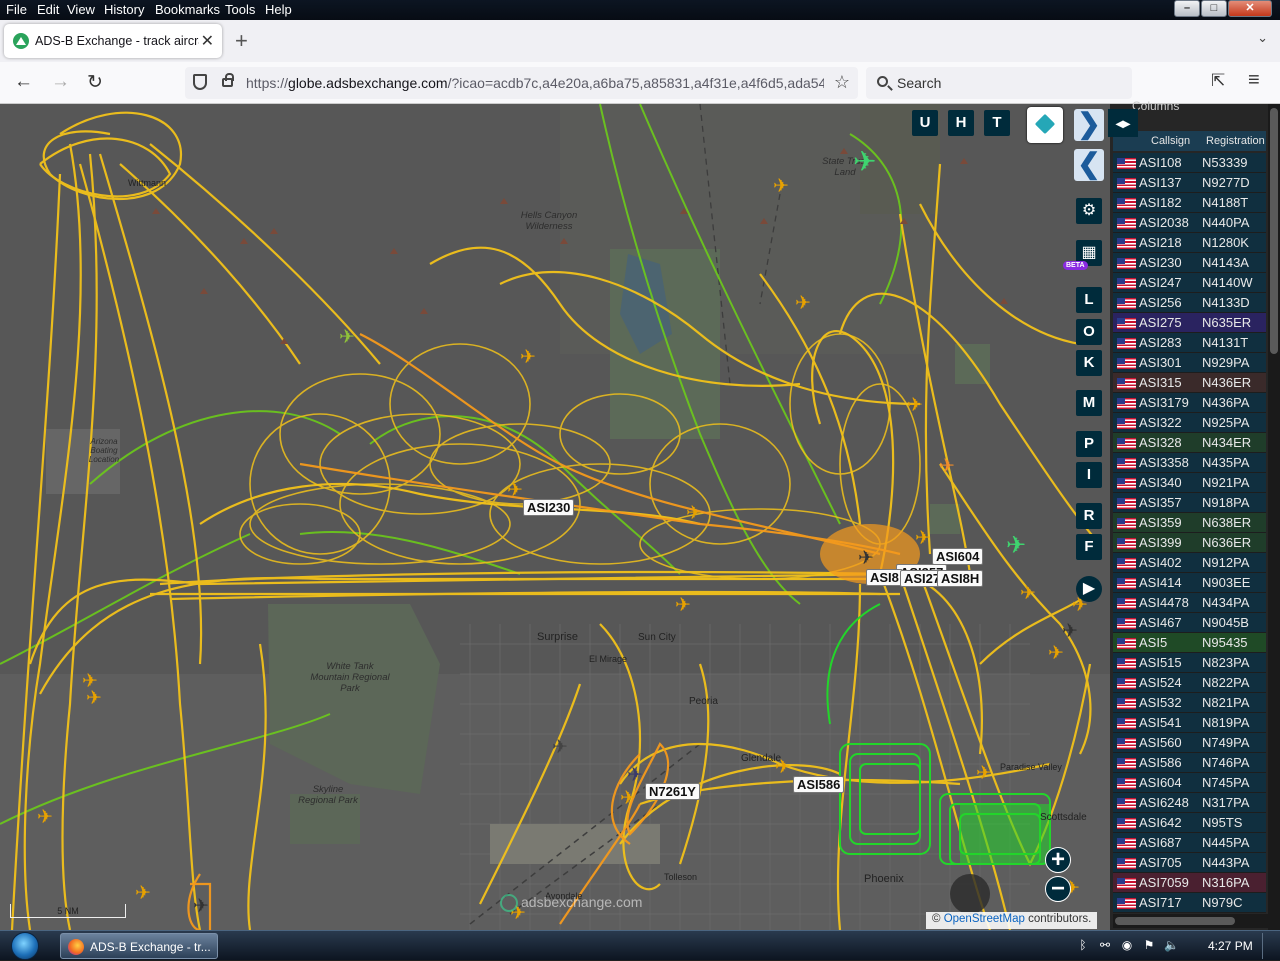  I want to click on network-icon: ⚯, so click(1105, 945).